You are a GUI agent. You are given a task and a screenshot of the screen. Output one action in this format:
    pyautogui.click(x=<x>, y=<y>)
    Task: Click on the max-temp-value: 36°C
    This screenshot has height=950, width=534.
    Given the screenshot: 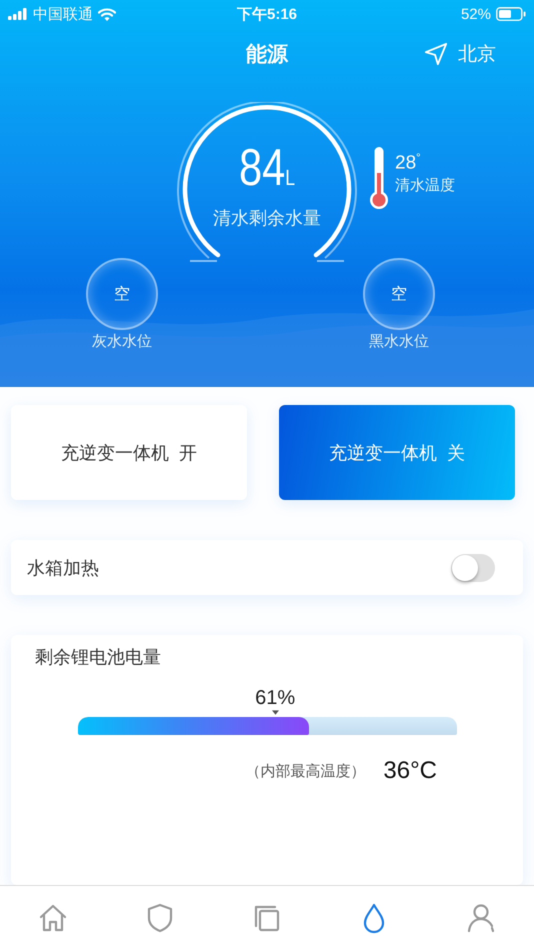 What is the action you would take?
    pyautogui.click(x=410, y=771)
    